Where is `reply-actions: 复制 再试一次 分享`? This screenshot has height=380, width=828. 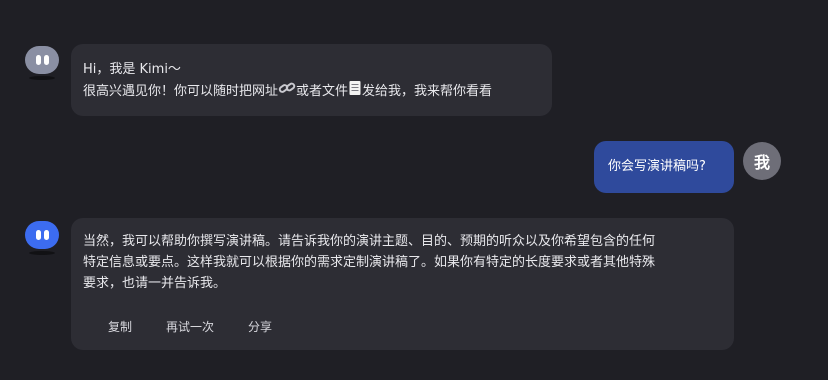 reply-actions: 复制 再试一次 分享 is located at coordinates (190, 326).